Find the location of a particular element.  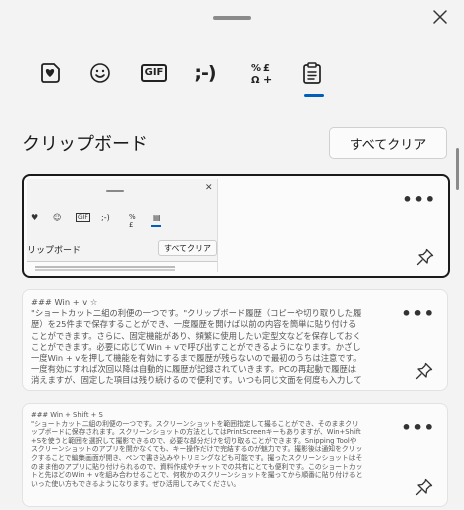

drag-handle is located at coordinates (232, 18).